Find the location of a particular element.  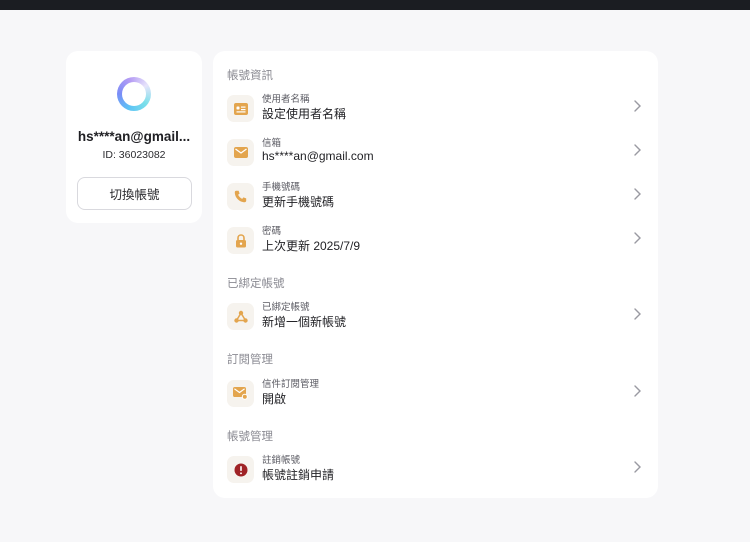

delete-account-label: 註銷帳號 is located at coordinates (281, 460).